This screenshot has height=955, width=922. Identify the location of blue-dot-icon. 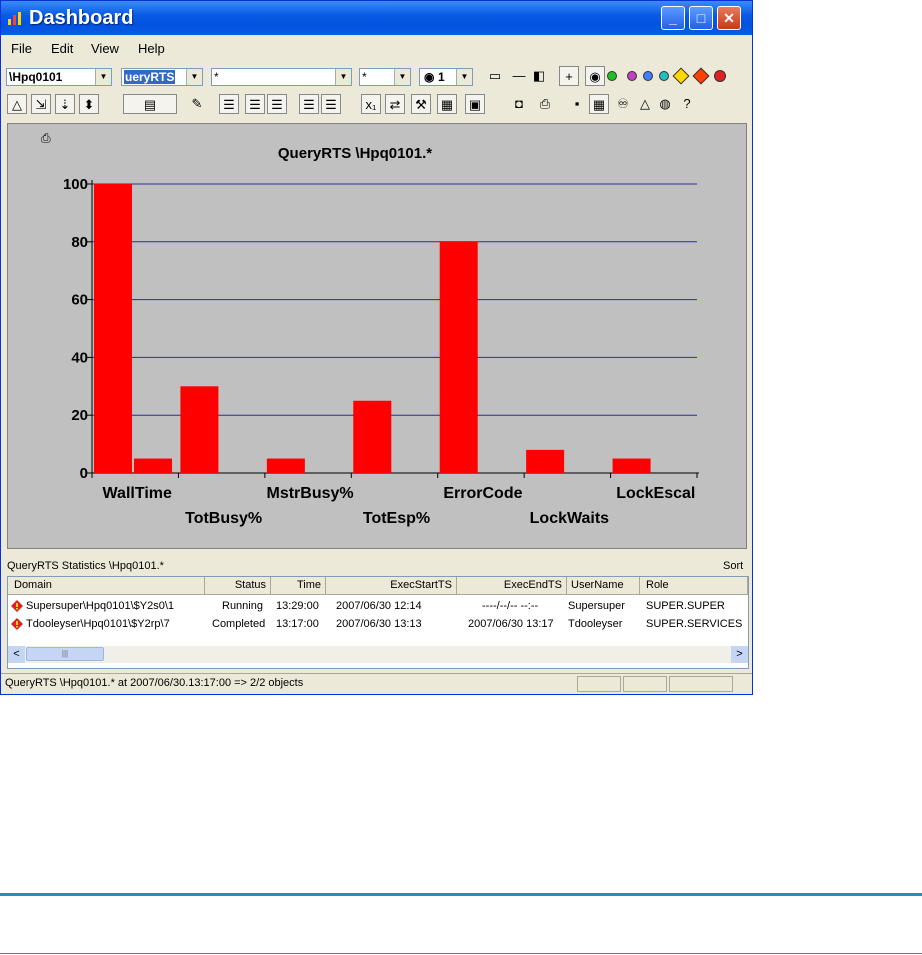
(648, 76).